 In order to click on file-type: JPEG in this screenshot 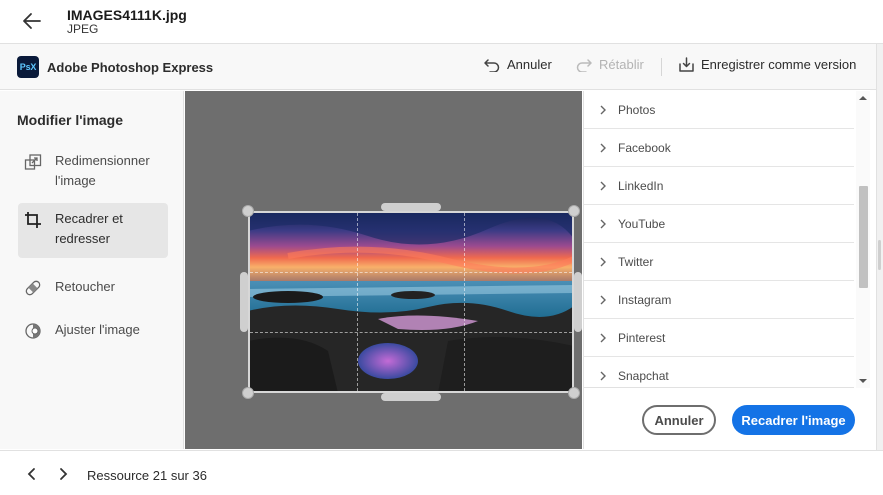, I will do `click(83, 29)`.